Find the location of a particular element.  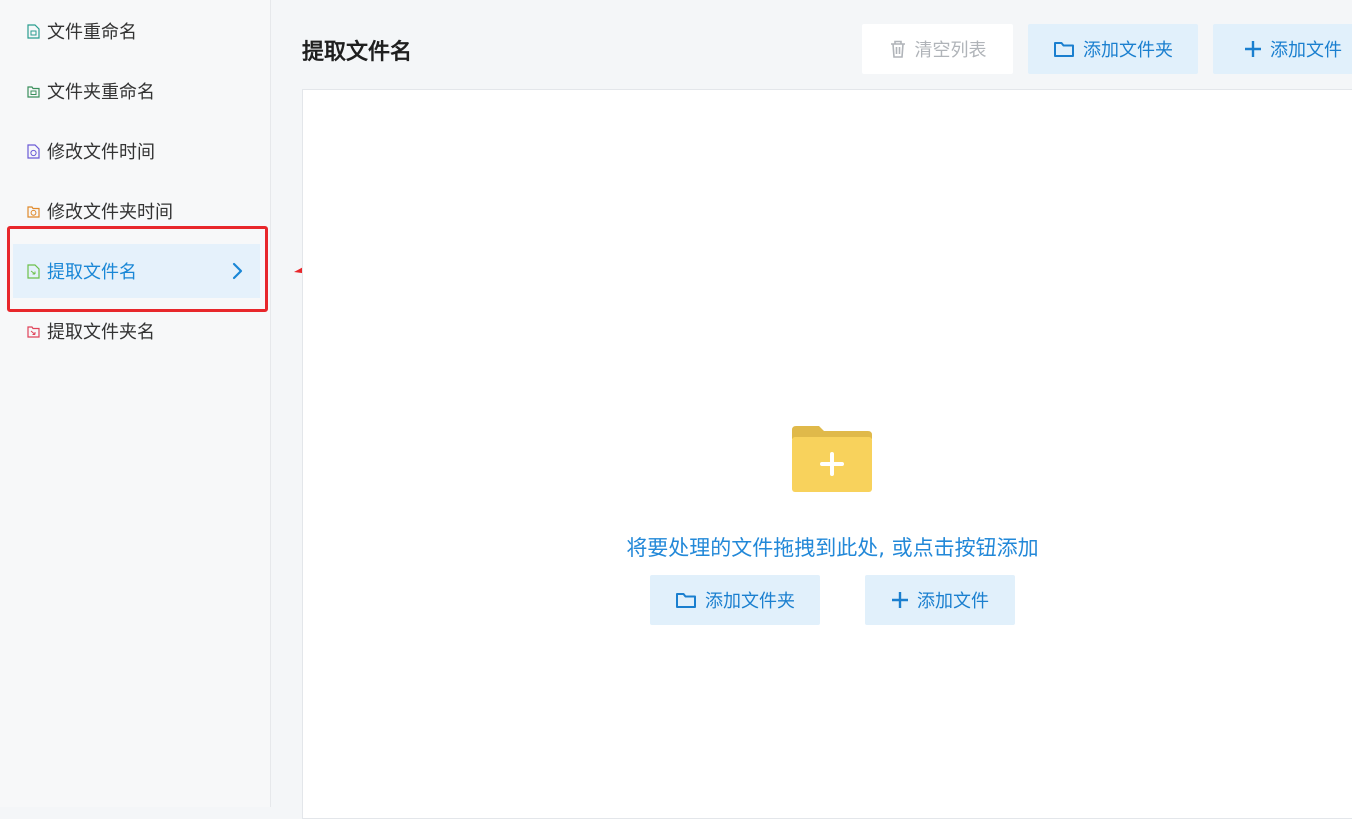

trash-icon is located at coordinates (897, 49).